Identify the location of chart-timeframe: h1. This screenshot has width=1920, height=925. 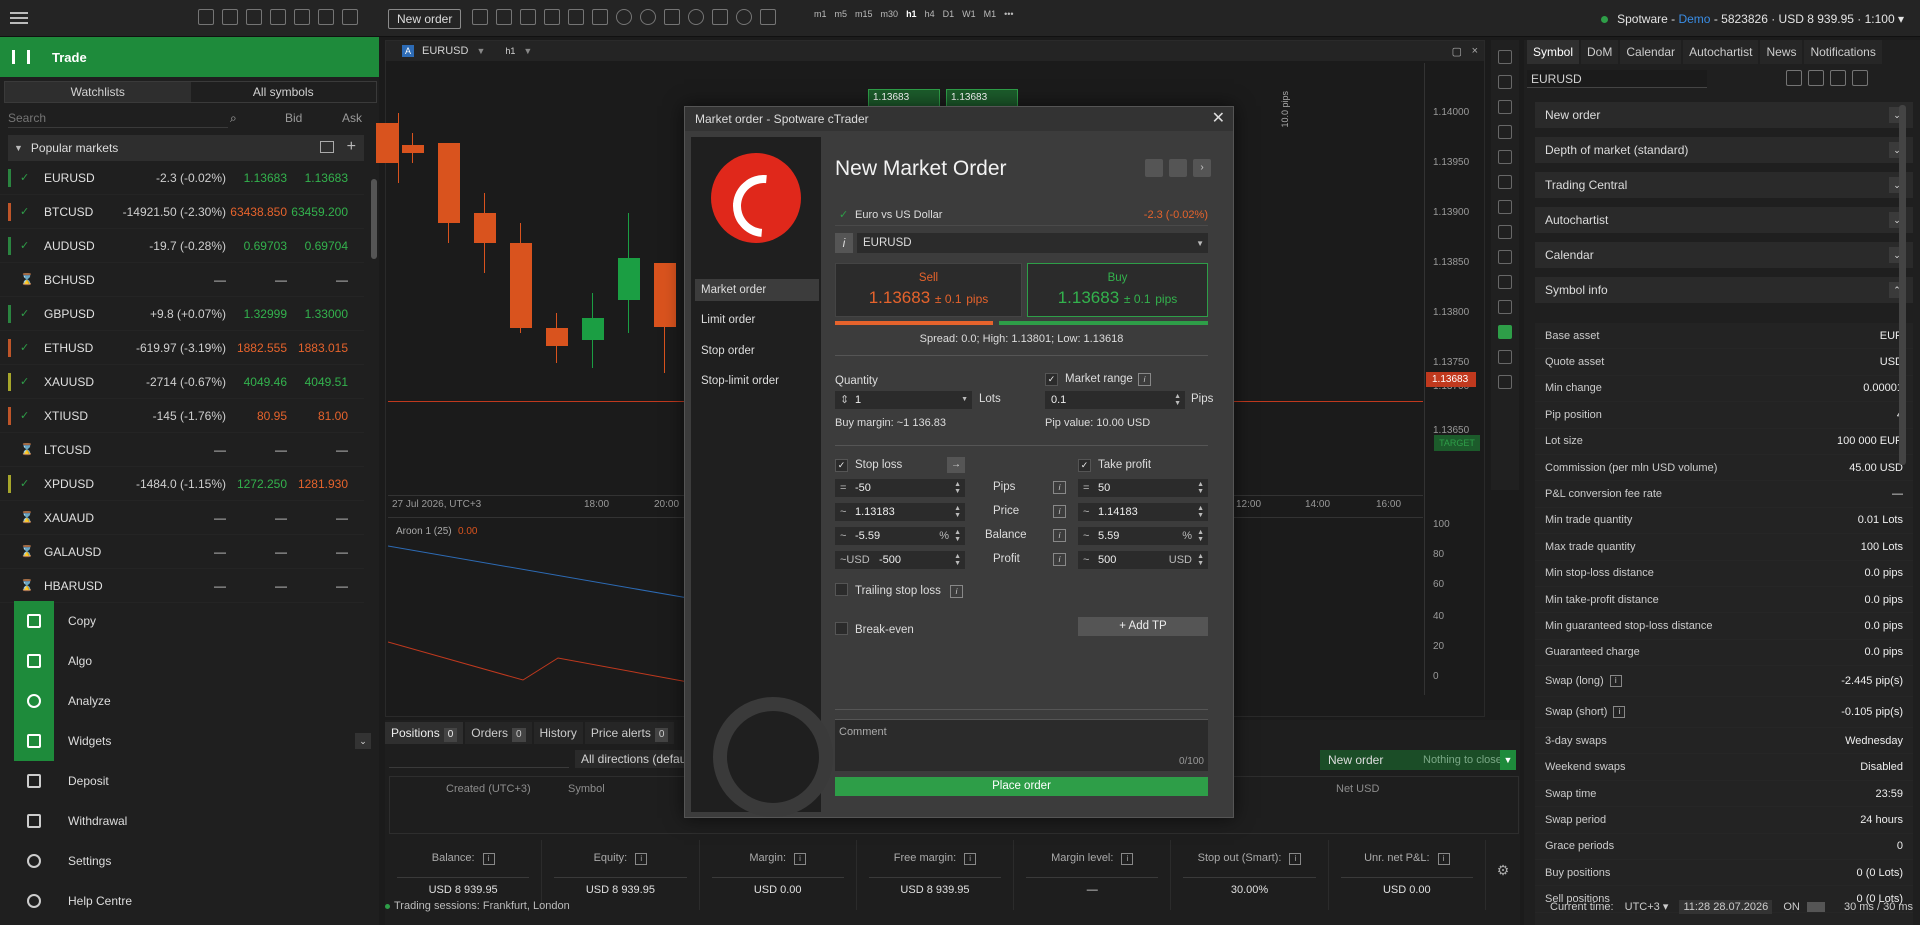
(510, 51).